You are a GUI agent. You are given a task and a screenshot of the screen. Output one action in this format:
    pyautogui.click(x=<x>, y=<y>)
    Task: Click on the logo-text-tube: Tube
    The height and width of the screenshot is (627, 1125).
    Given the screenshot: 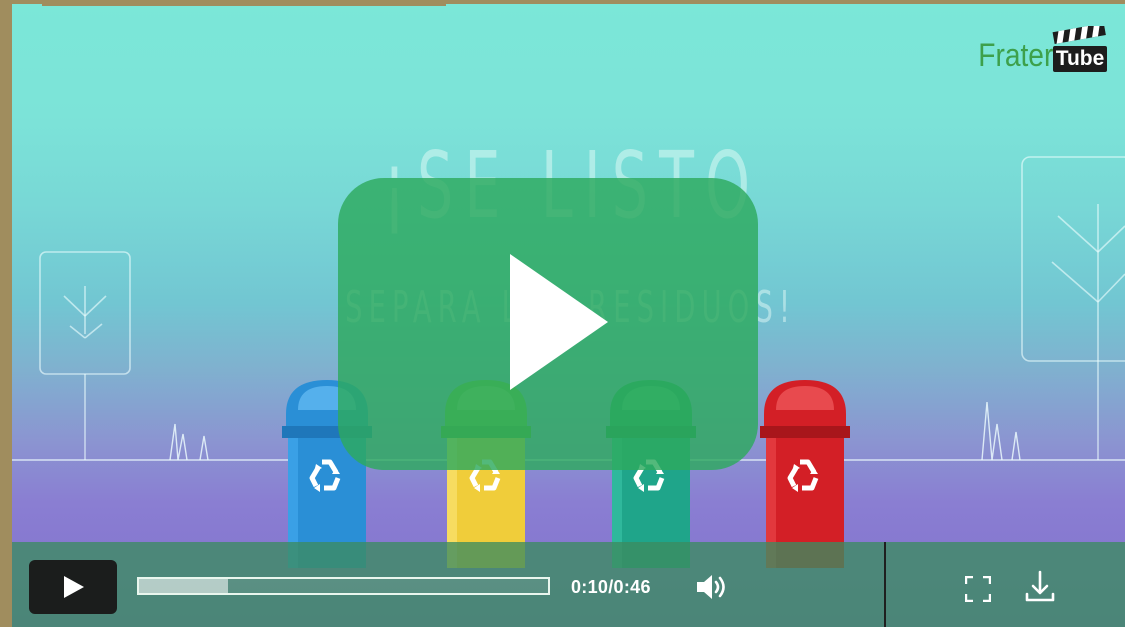 What is the action you would take?
    pyautogui.click(x=1080, y=59)
    